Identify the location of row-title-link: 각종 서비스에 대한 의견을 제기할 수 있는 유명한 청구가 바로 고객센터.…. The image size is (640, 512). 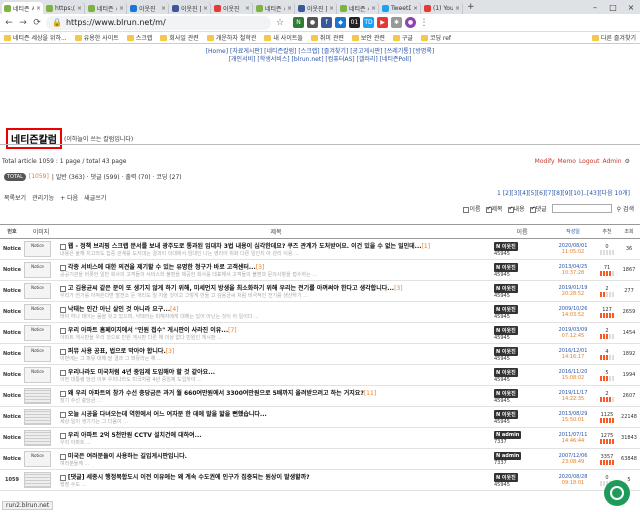
(162, 267).